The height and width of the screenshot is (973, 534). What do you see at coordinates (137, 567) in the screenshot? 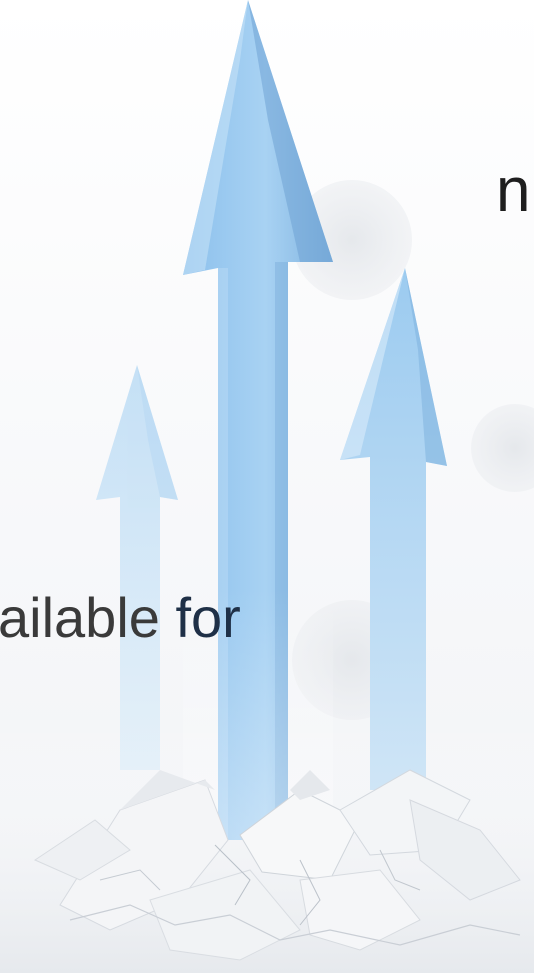
I see `small-arrow-left` at bounding box center [137, 567].